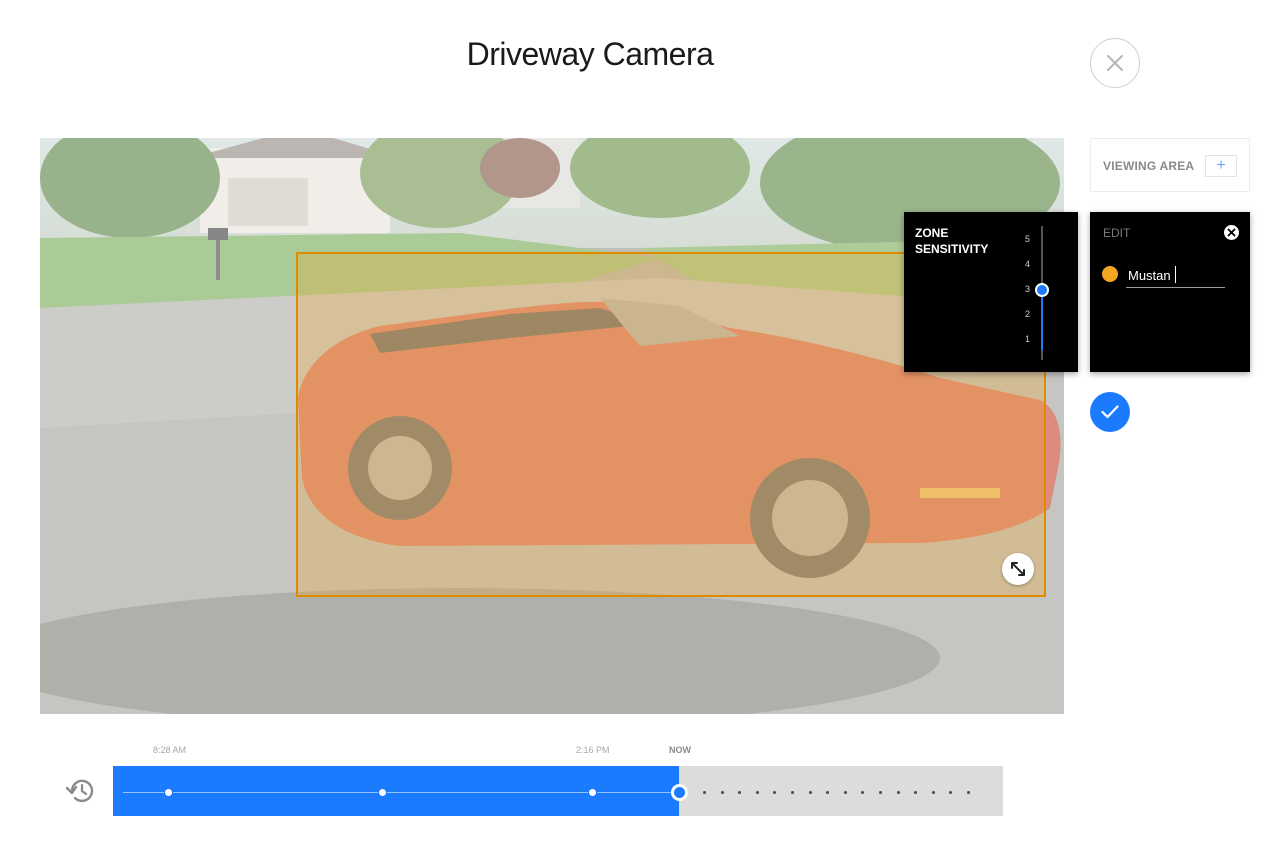 The height and width of the screenshot is (850, 1280). I want to click on sensitivity-slider-handle, so click(1042, 290).